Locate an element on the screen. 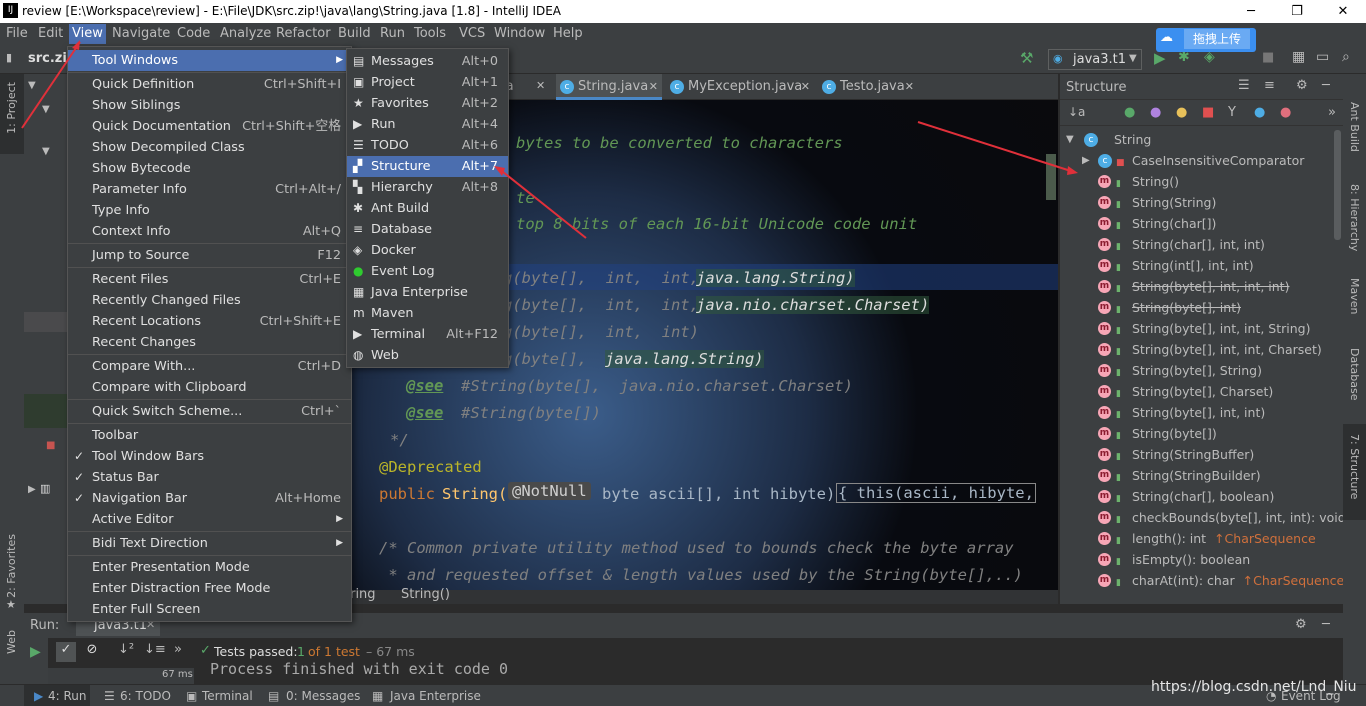  collapse-all-icon: ≡ is located at coordinates (1269, 85).